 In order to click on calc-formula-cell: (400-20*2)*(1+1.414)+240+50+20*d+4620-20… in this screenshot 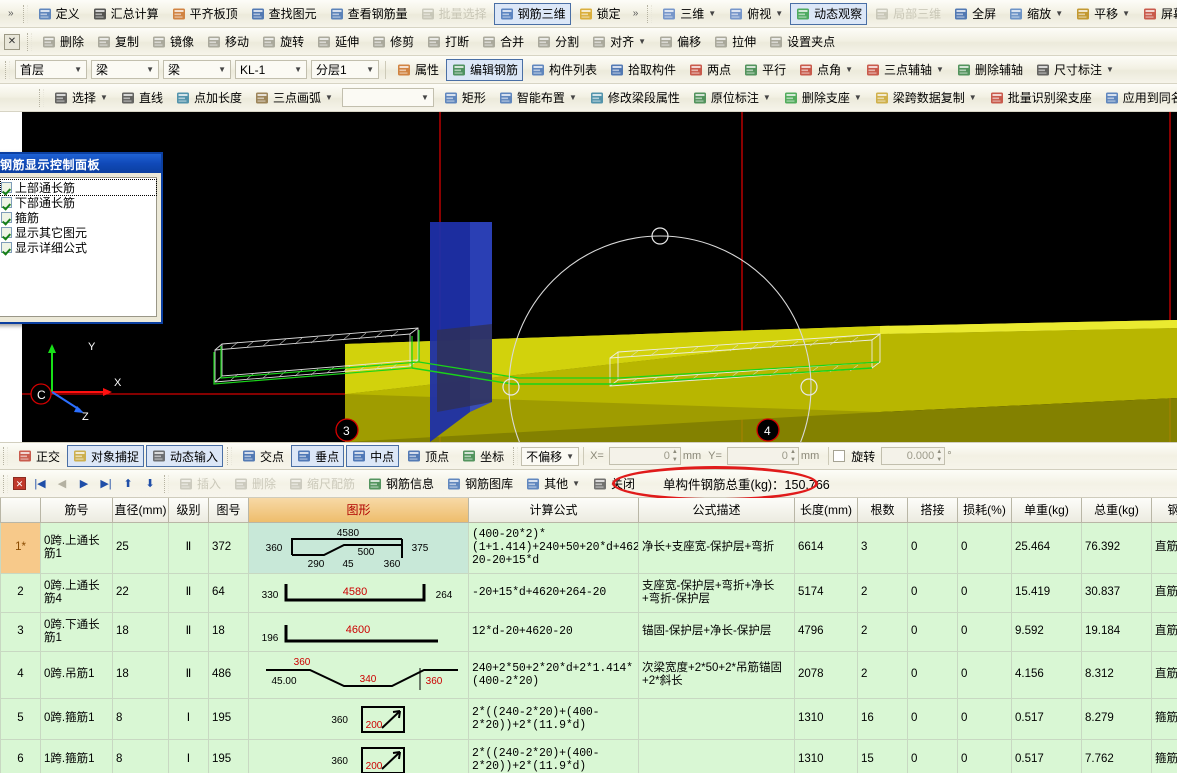, I will do `click(553, 547)`.